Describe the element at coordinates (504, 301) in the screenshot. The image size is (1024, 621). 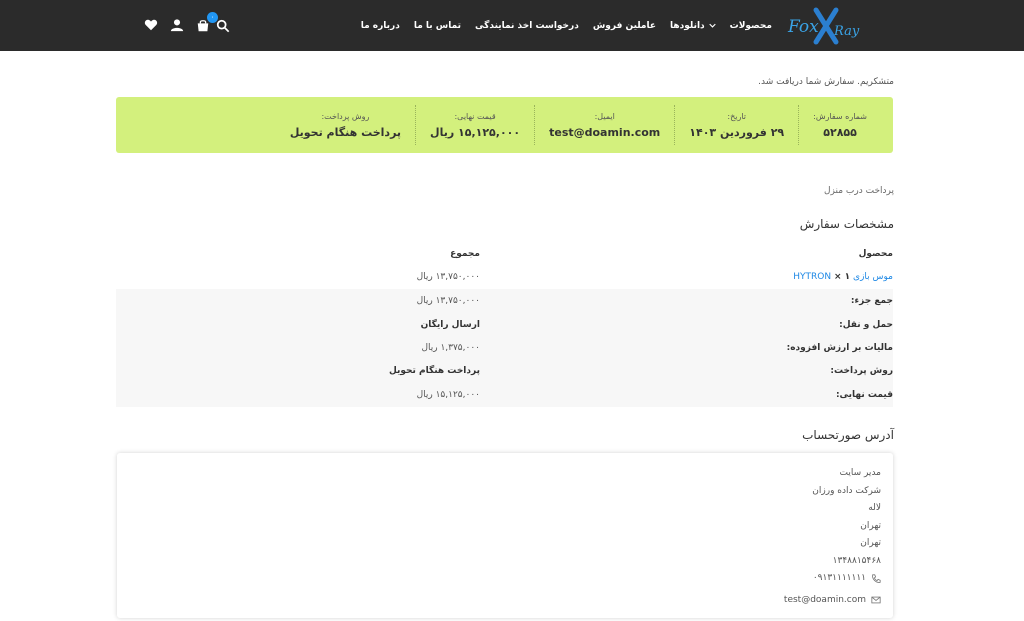
I see `subtotal-row: جمع جزء: ۱۳,۷۵۰,۰۰۰ ریال` at that location.